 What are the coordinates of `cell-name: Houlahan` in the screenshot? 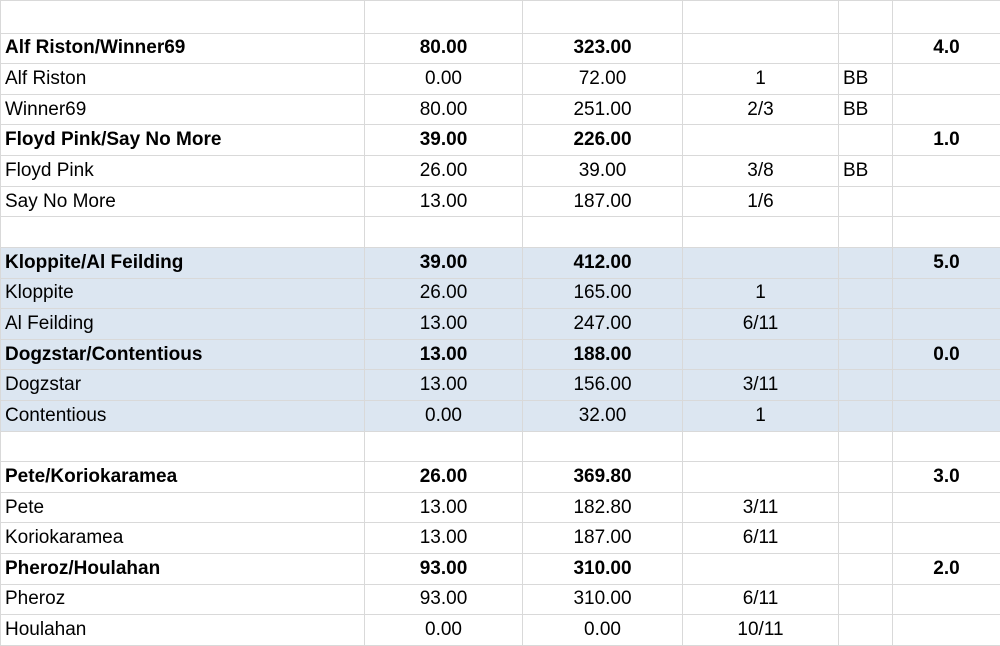 It's located at (182, 630).